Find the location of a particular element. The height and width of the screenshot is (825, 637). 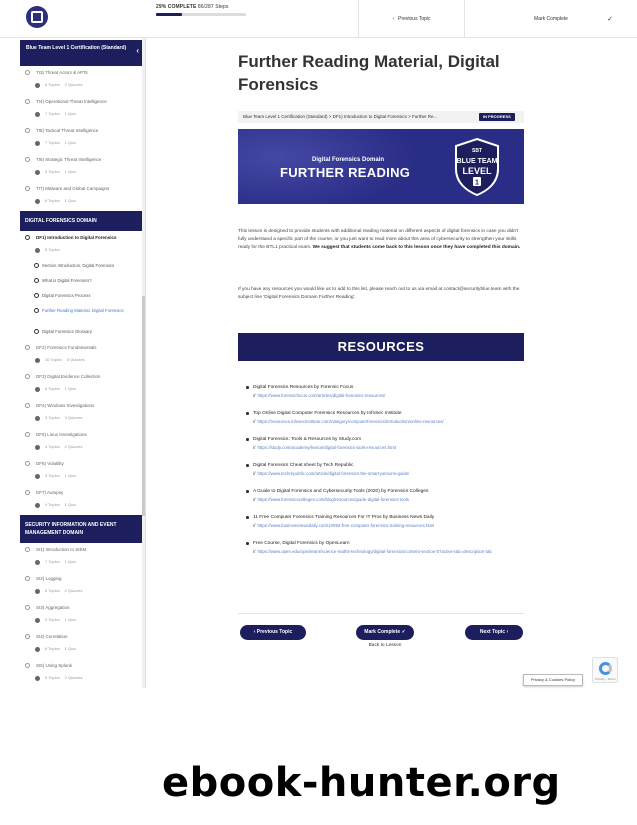

site-logo is located at coordinates (37, 17).